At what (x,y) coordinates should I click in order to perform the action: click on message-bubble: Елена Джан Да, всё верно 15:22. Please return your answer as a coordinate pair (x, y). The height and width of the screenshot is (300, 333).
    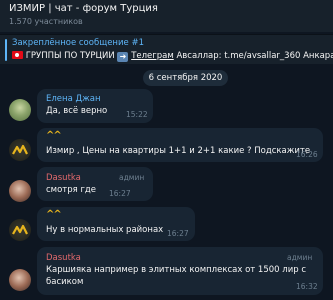
    Looking at the image, I should click on (95, 106).